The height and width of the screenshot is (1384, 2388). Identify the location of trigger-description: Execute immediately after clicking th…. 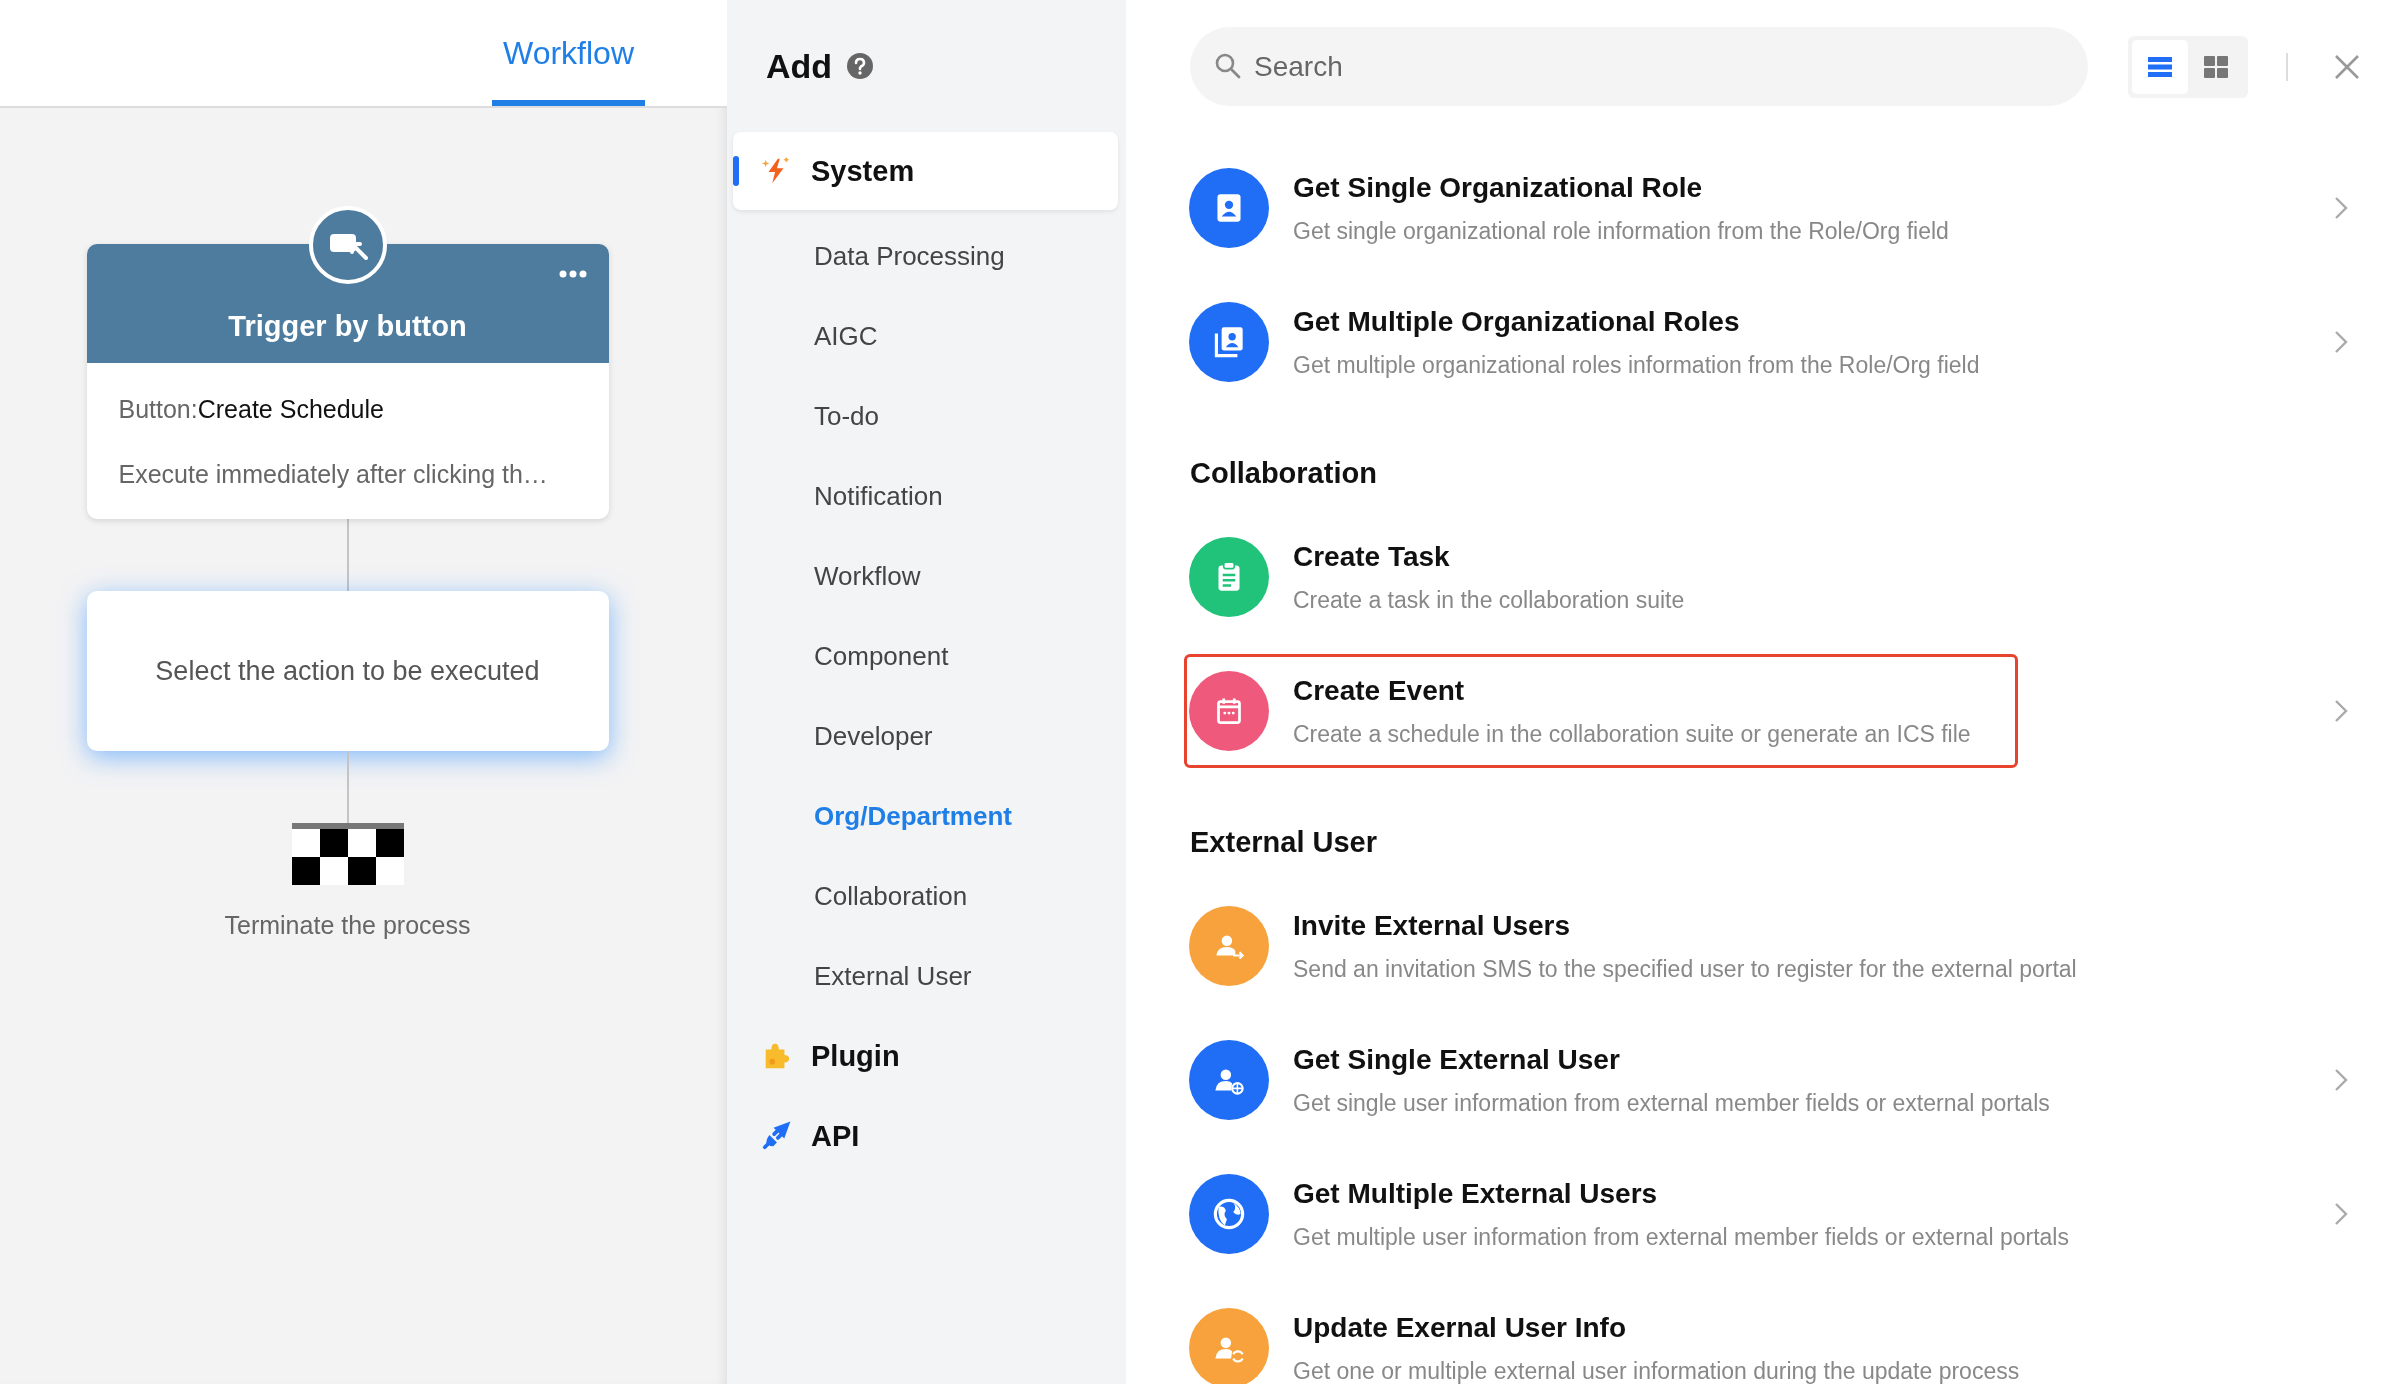
(333, 474).